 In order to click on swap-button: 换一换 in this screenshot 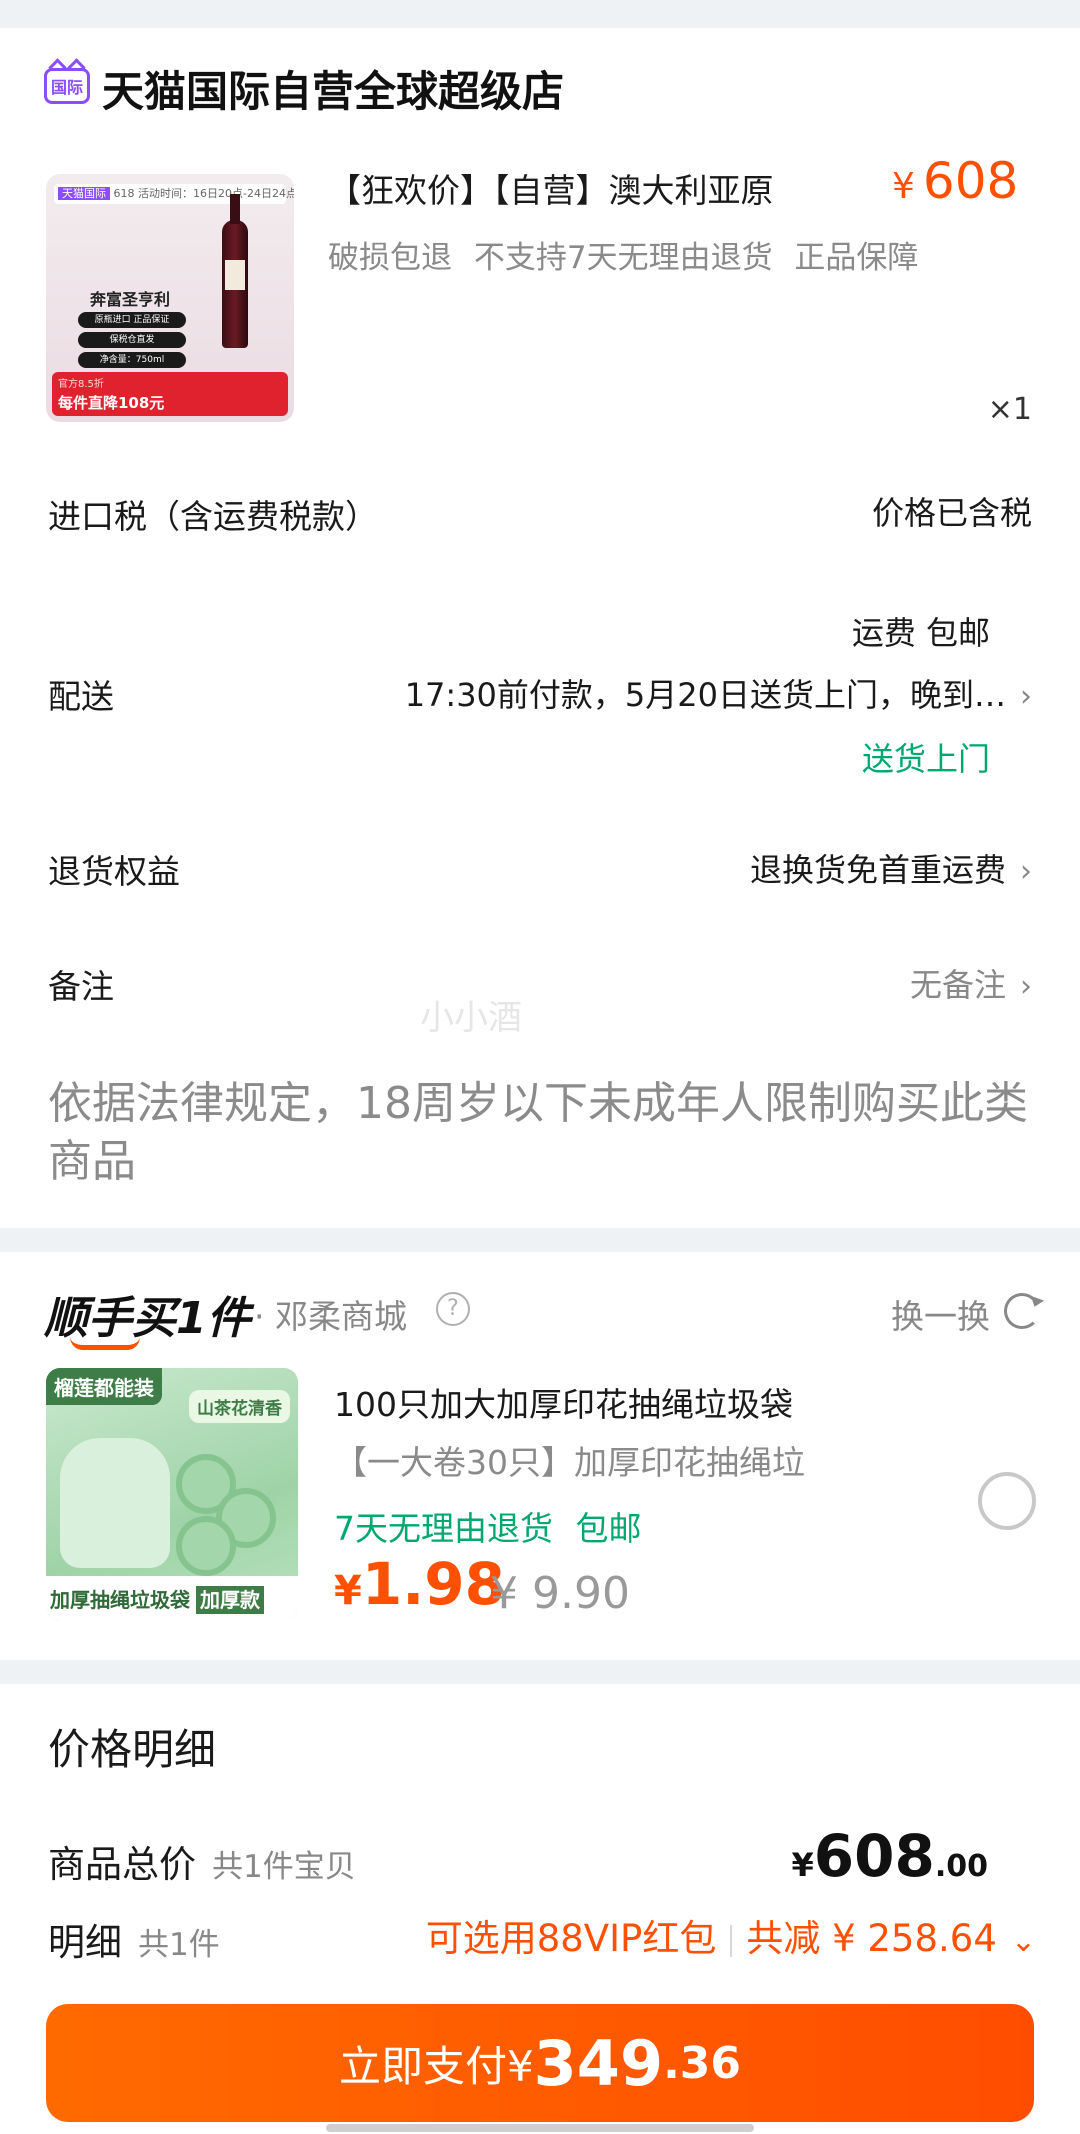, I will do `click(940, 1314)`.